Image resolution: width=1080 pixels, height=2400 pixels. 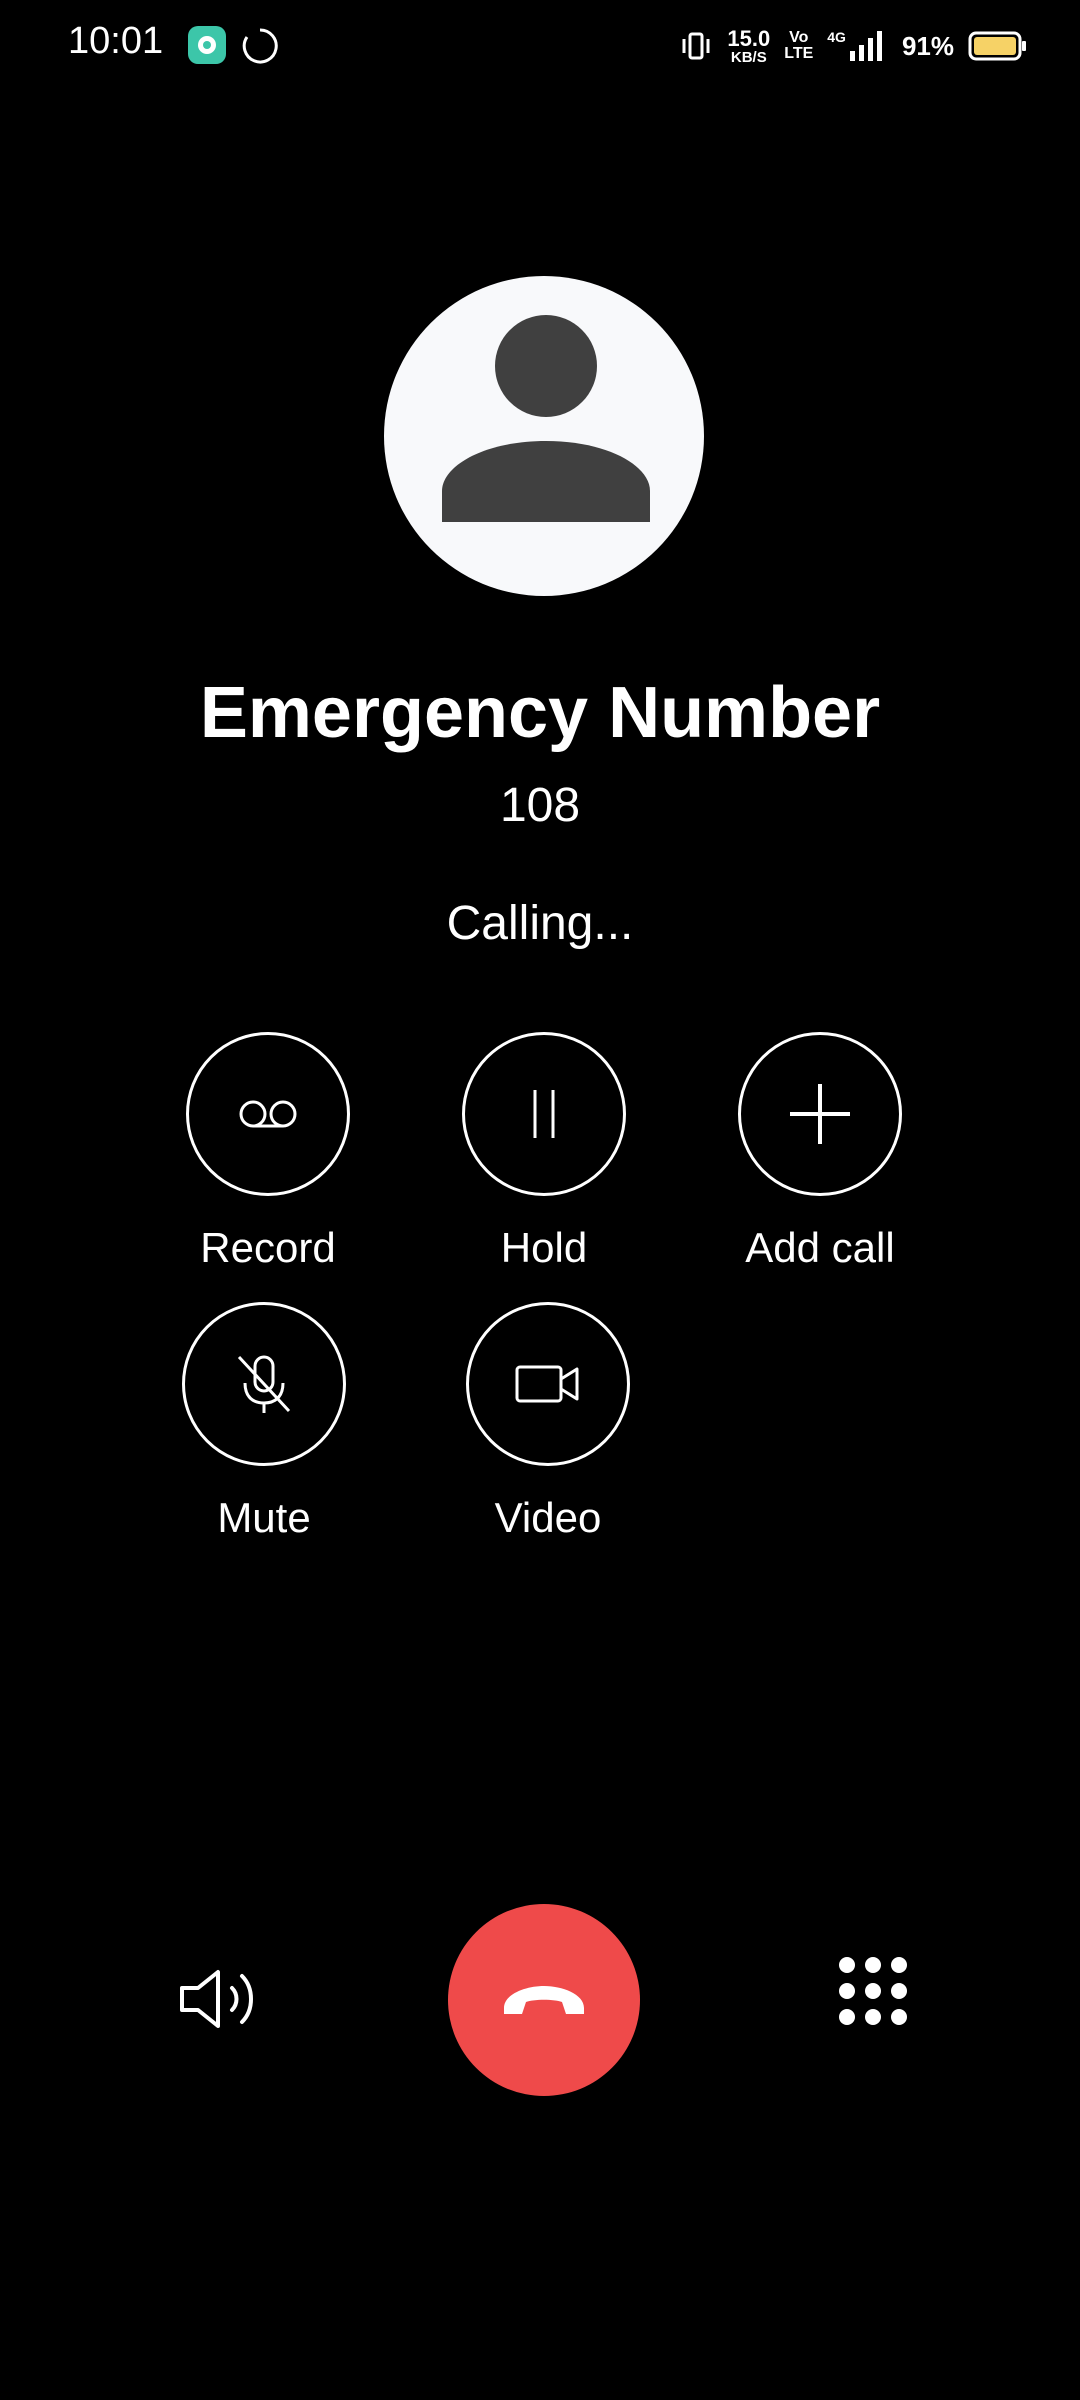 I want to click on vibrate-icon, so click(x=696, y=46).